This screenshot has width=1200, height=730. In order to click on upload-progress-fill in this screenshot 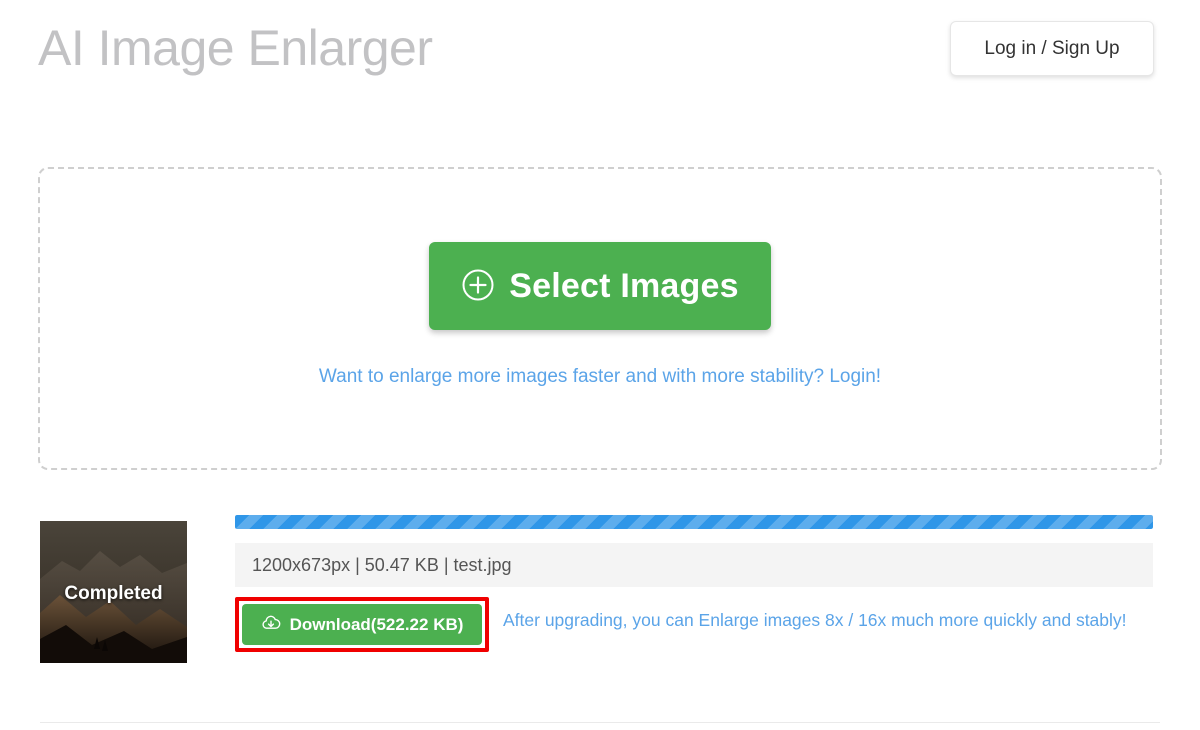, I will do `click(694, 522)`.